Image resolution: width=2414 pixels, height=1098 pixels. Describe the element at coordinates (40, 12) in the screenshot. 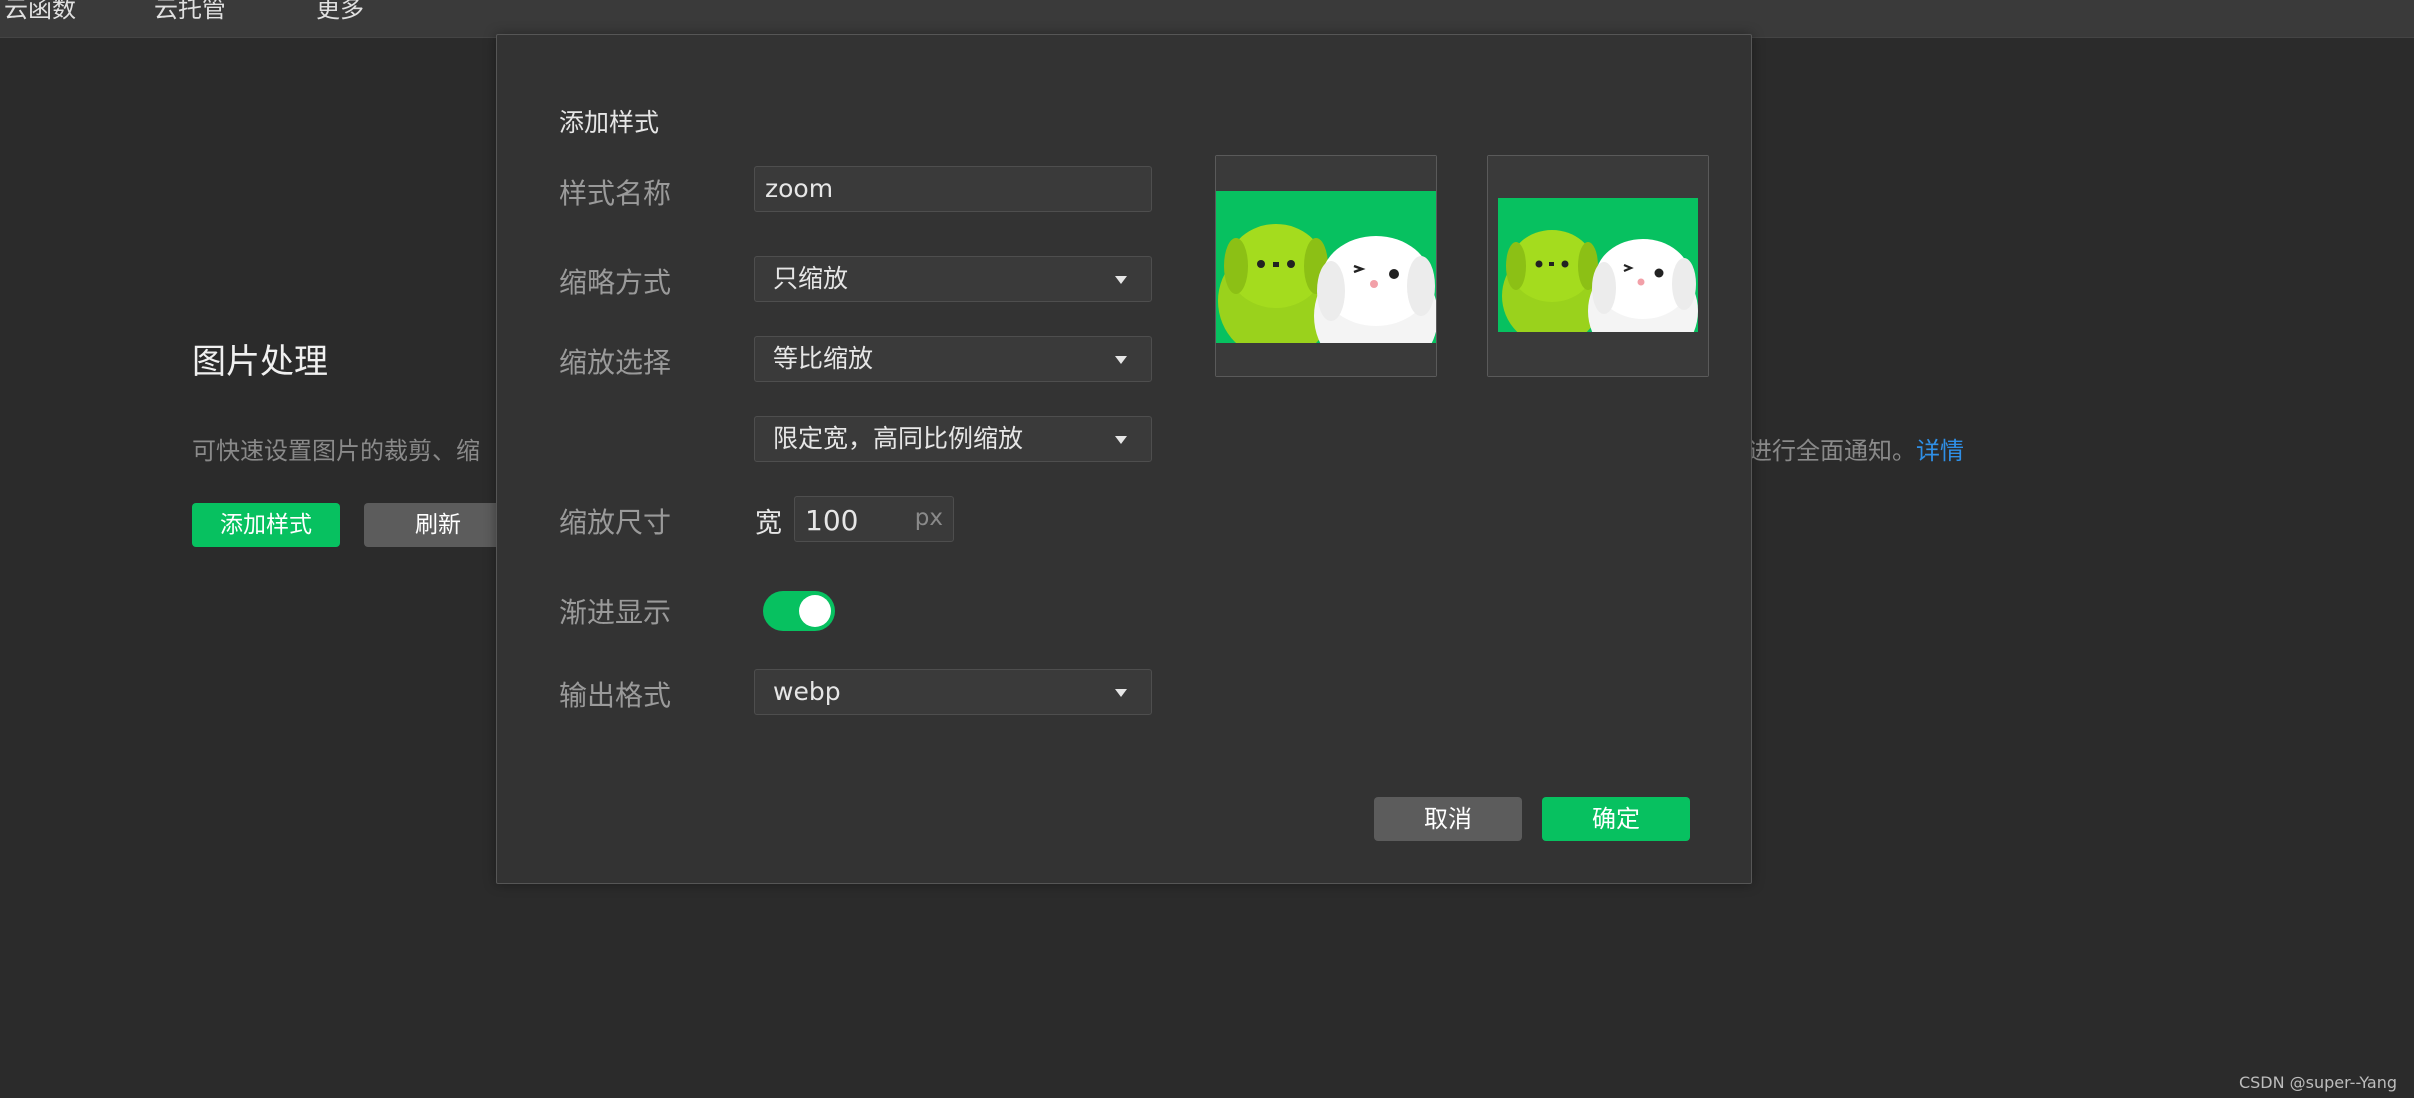

I see `nav-item-cloud-functions: 云函数` at that location.